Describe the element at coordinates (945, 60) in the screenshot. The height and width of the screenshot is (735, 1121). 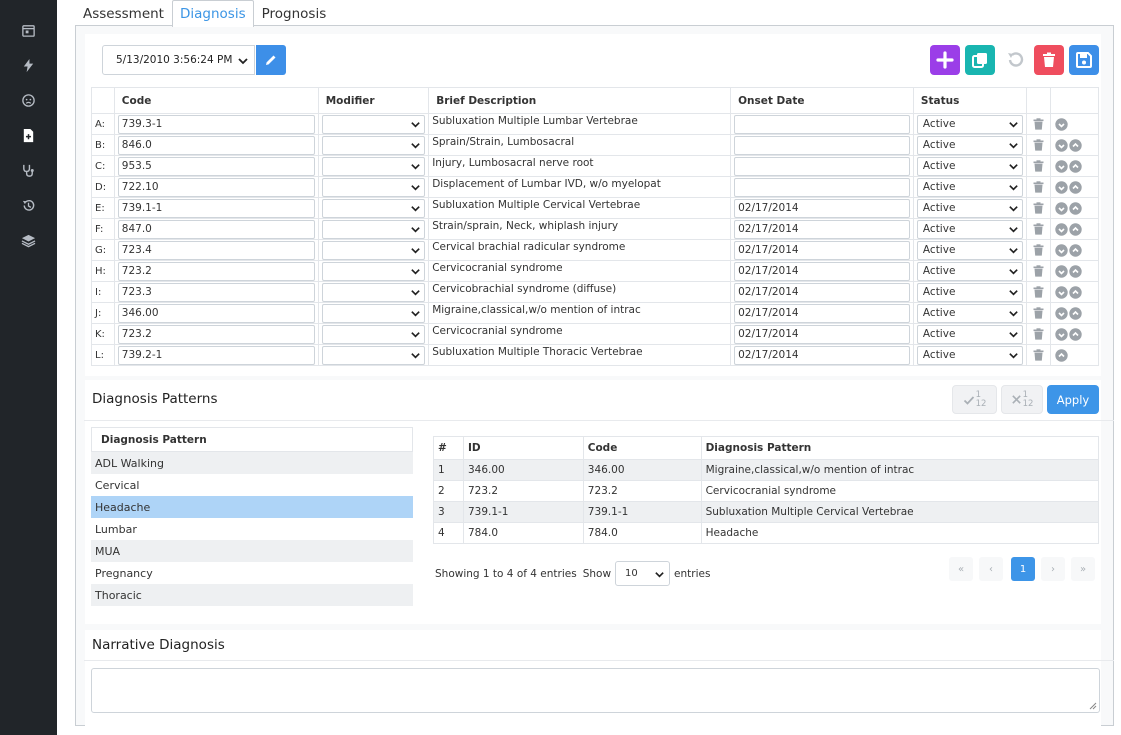
I see `add-diagnosis-button` at that location.